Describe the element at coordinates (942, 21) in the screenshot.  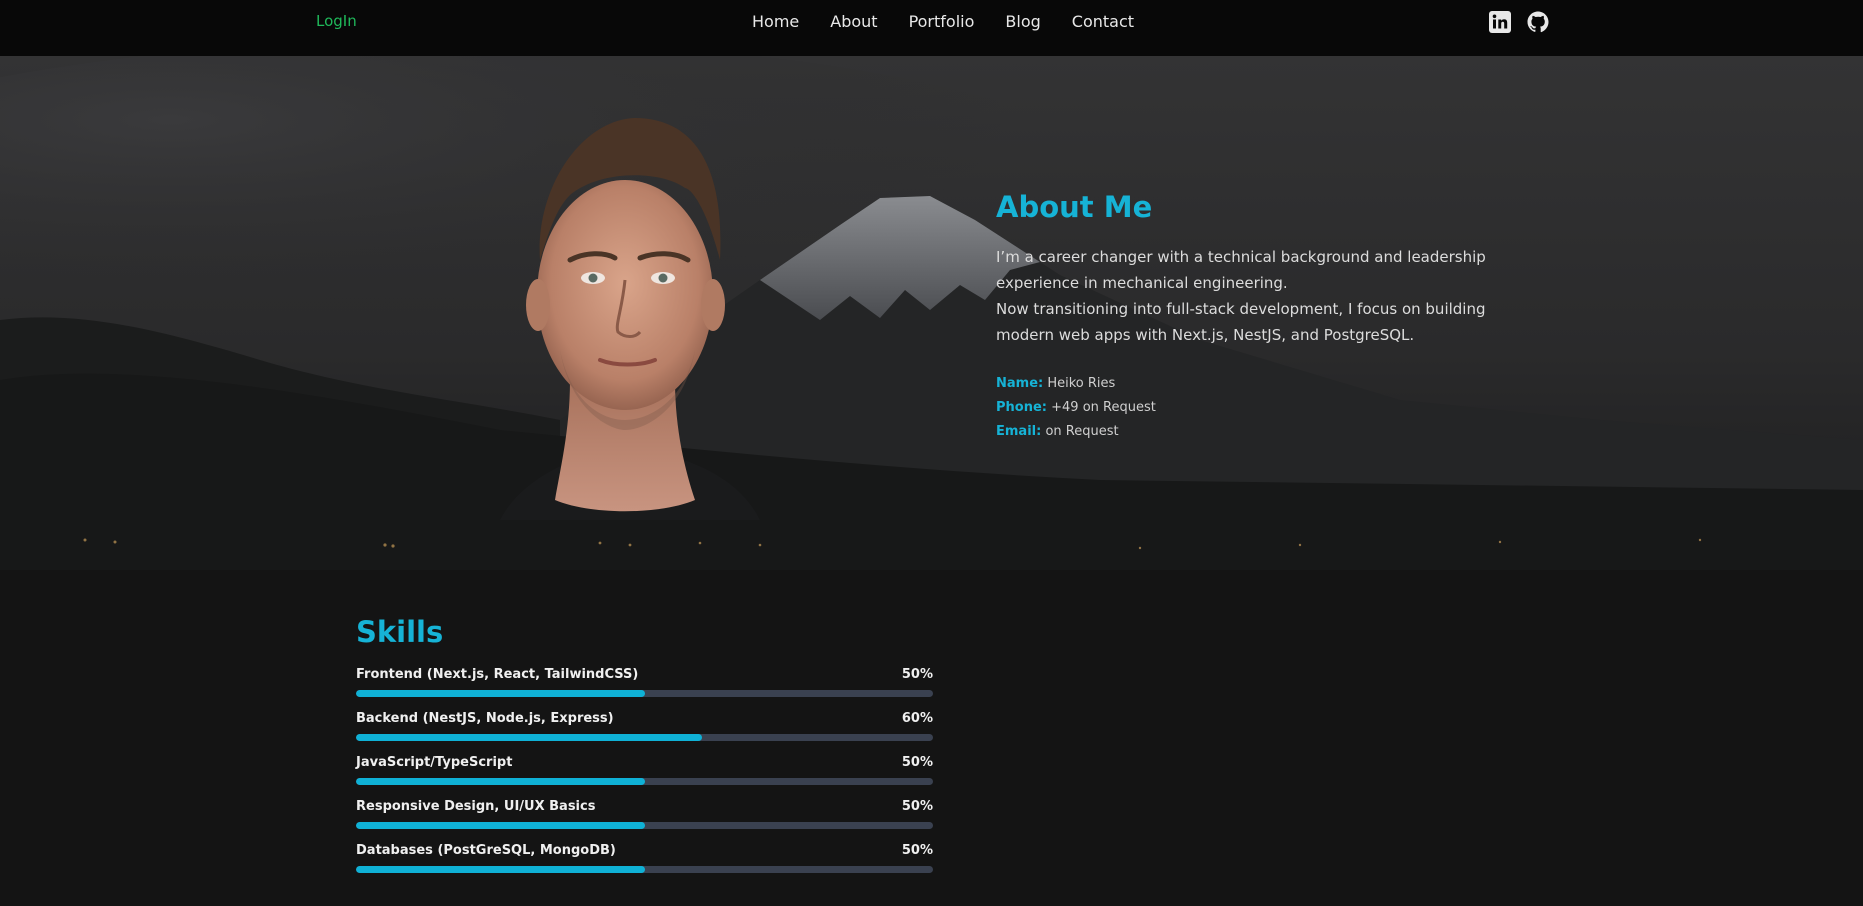
I see `nav-link-portfolio: Portfolio` at that location.